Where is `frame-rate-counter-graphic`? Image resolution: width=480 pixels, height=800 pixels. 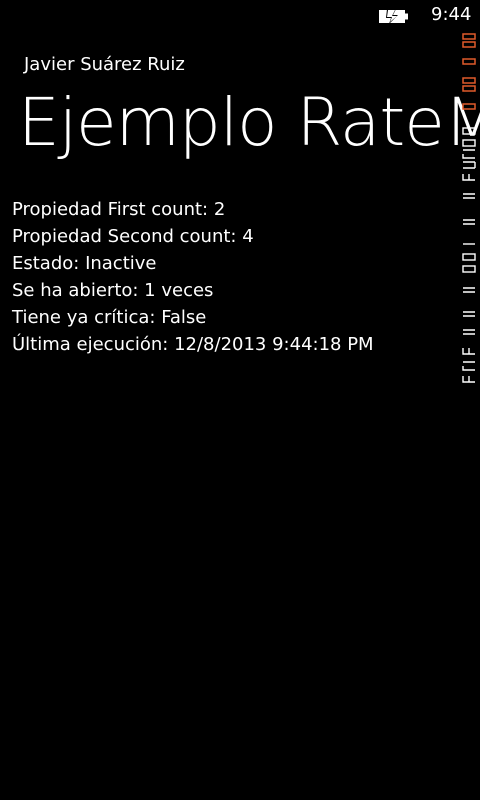
frame-rate-counter-graphic is located at coordinates (469, 208).